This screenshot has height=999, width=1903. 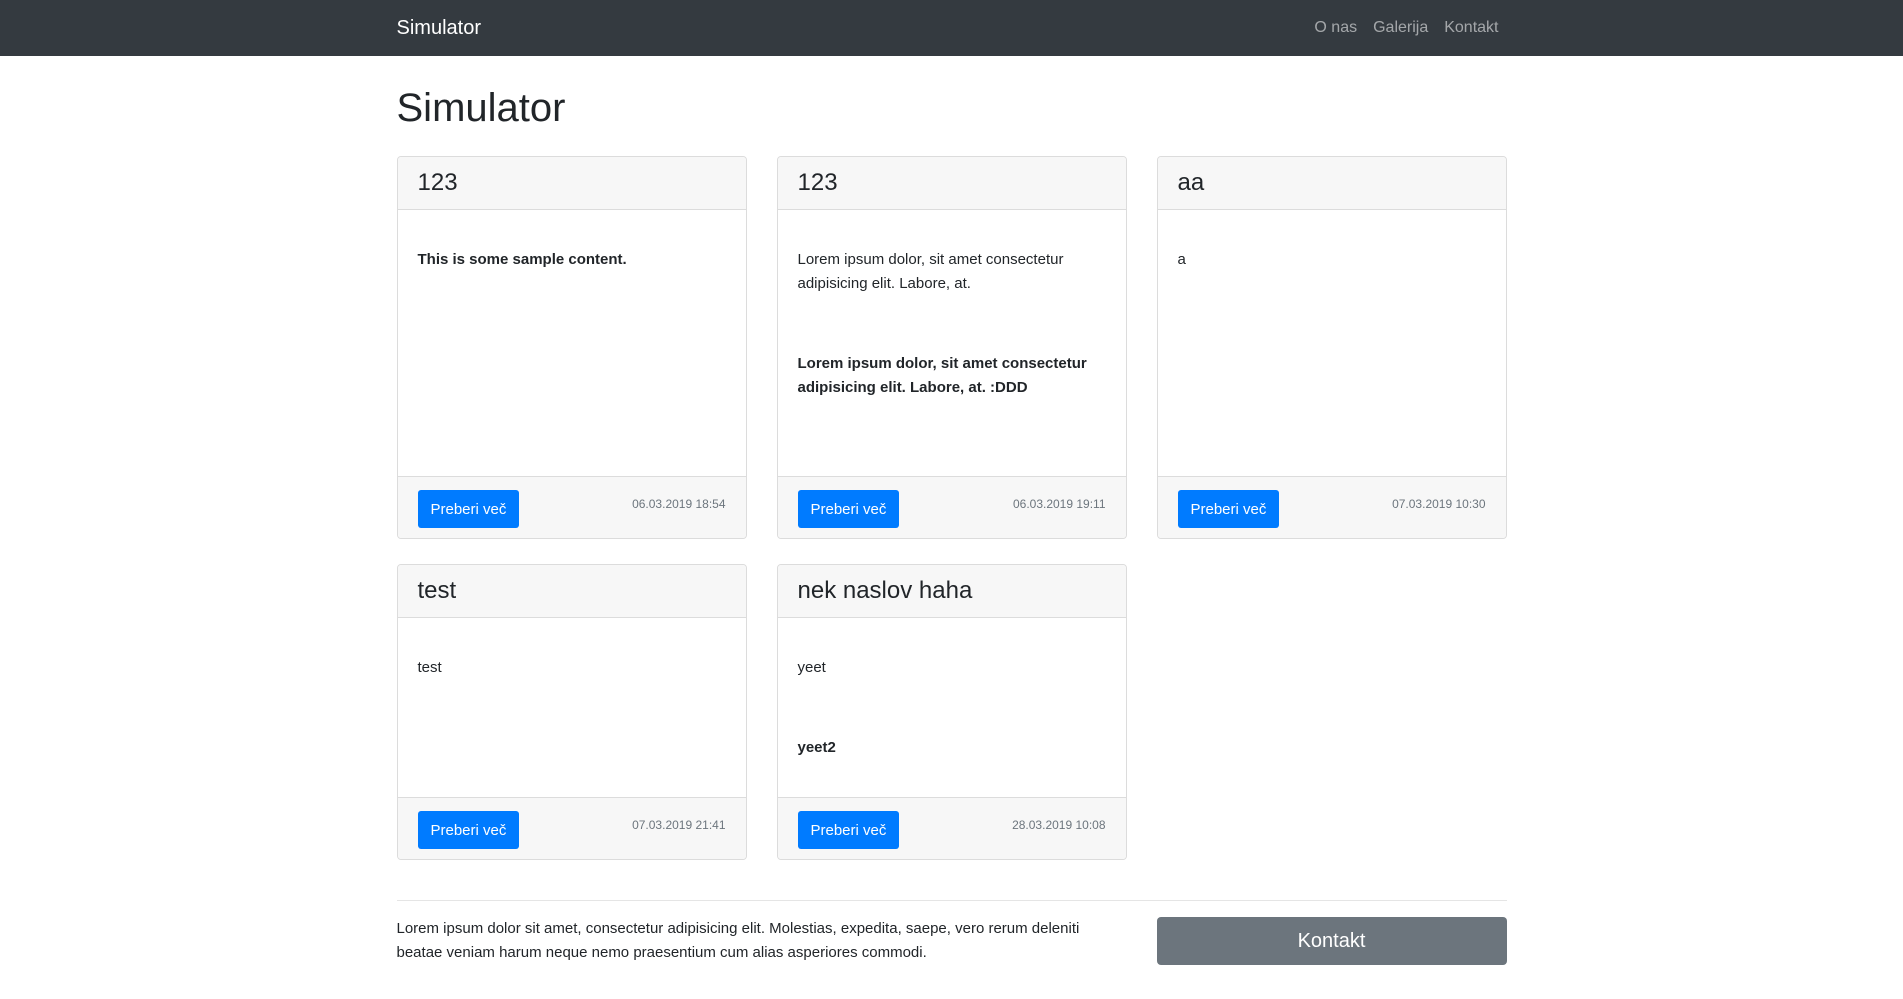 I want to click on navbar: Simulator O nas Galerija Kontakt, so click(x=951, y=28).